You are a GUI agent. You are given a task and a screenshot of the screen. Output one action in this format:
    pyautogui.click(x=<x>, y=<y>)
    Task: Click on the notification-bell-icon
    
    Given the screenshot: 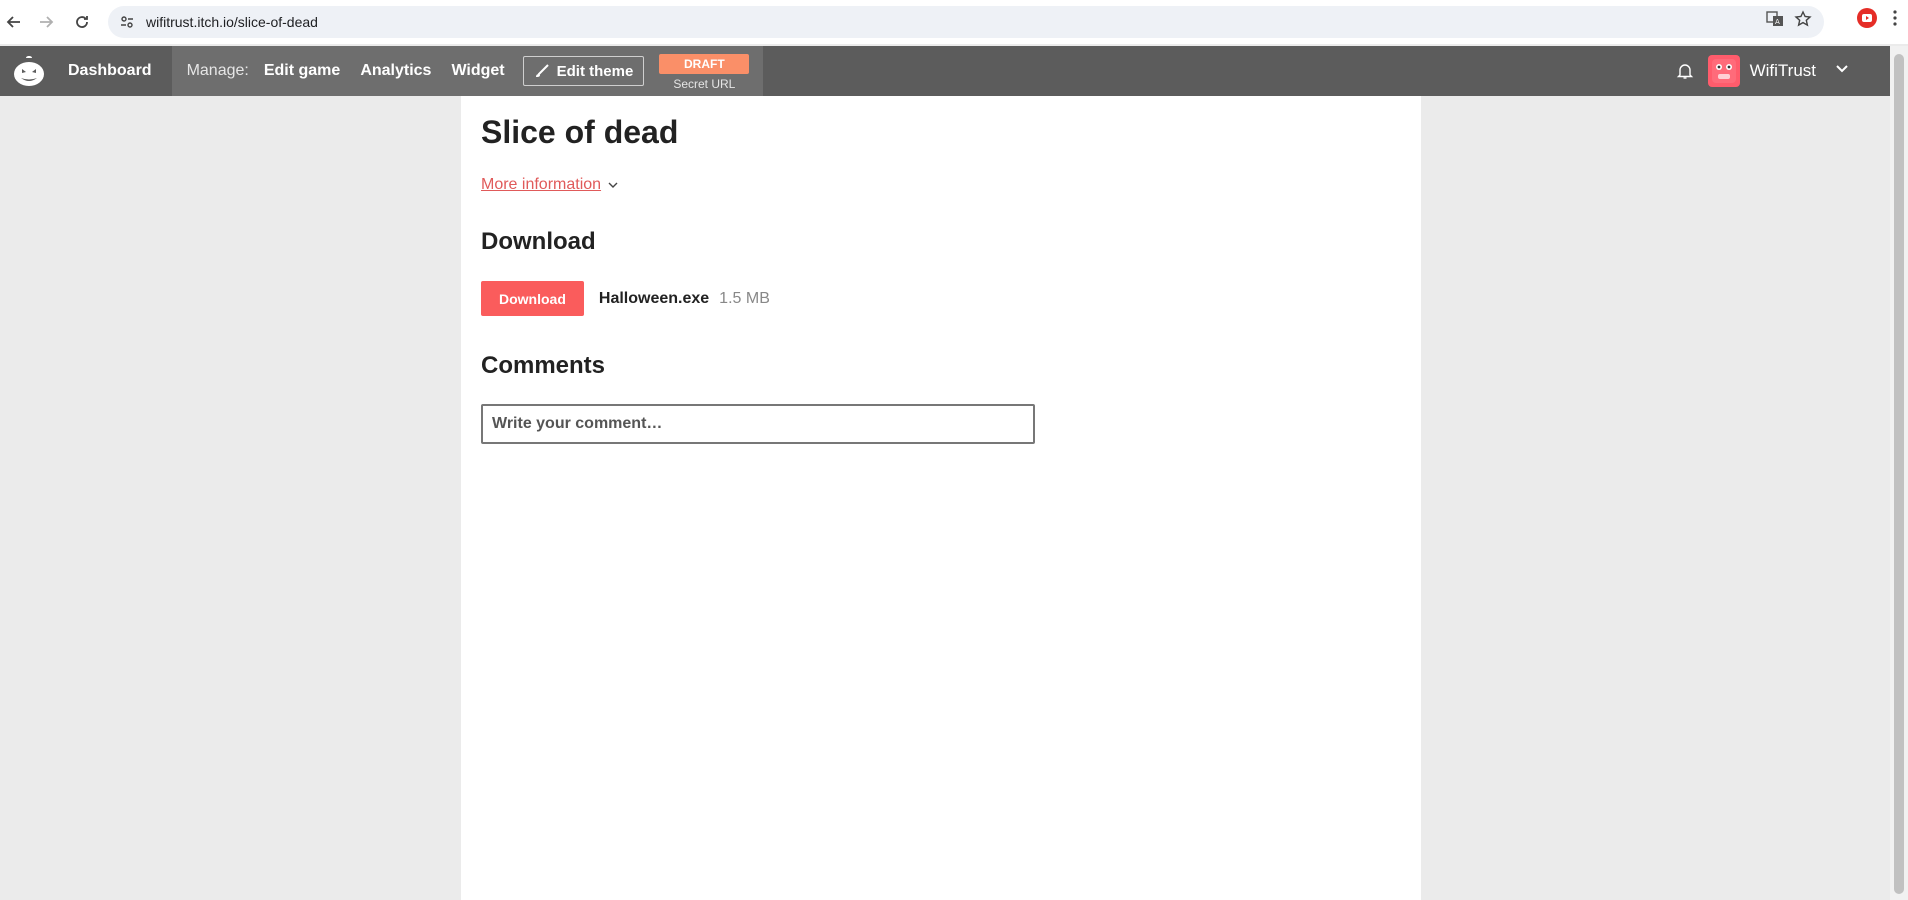 What is the action you would take?
    pyautogui.click(x=1685, y=71)
    